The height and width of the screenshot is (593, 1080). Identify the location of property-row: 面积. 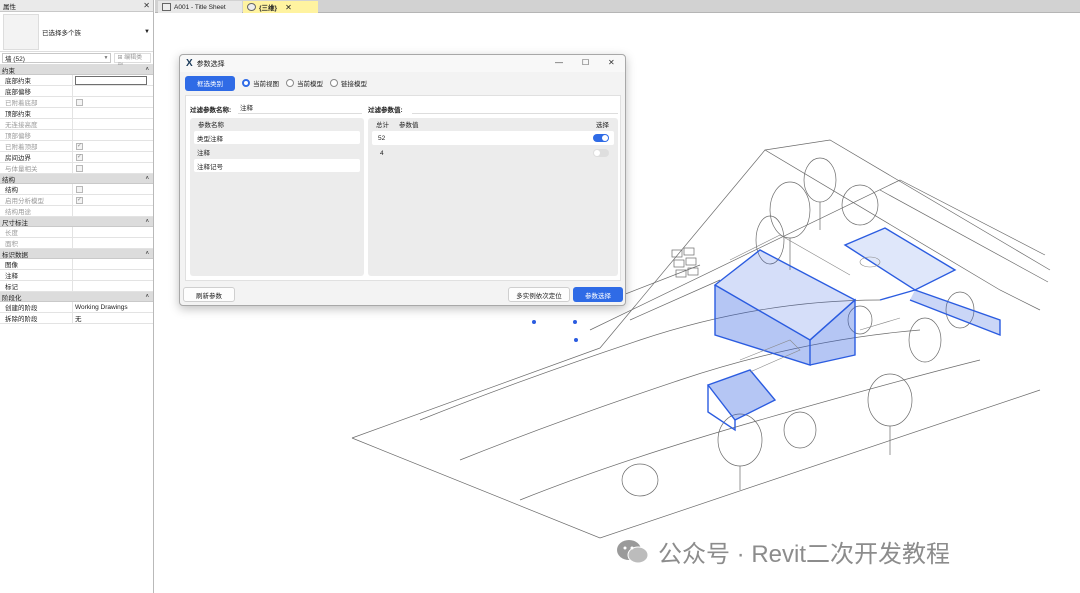
(76, 243).